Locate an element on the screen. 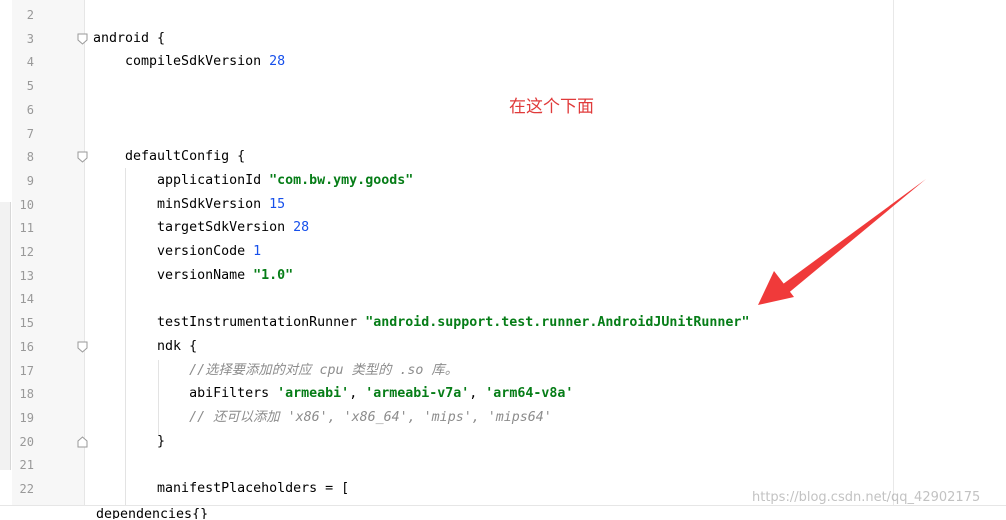 The image size is (1006, 520). line-number: 17 is located at coordinates (26, 370).